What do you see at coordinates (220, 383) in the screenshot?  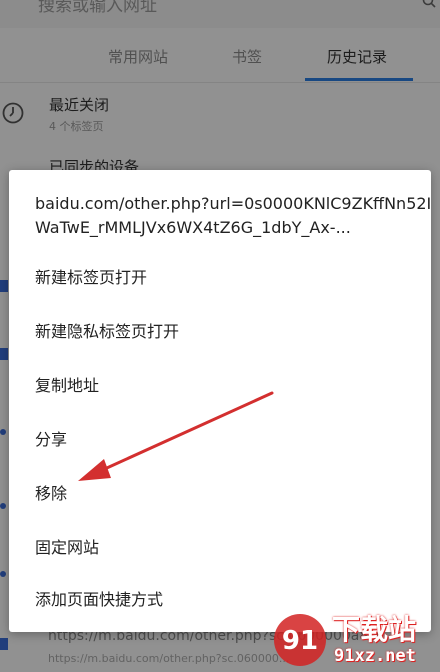 I see `menu-item-copy-address: 复制地址` at bounding box center [220, 383].